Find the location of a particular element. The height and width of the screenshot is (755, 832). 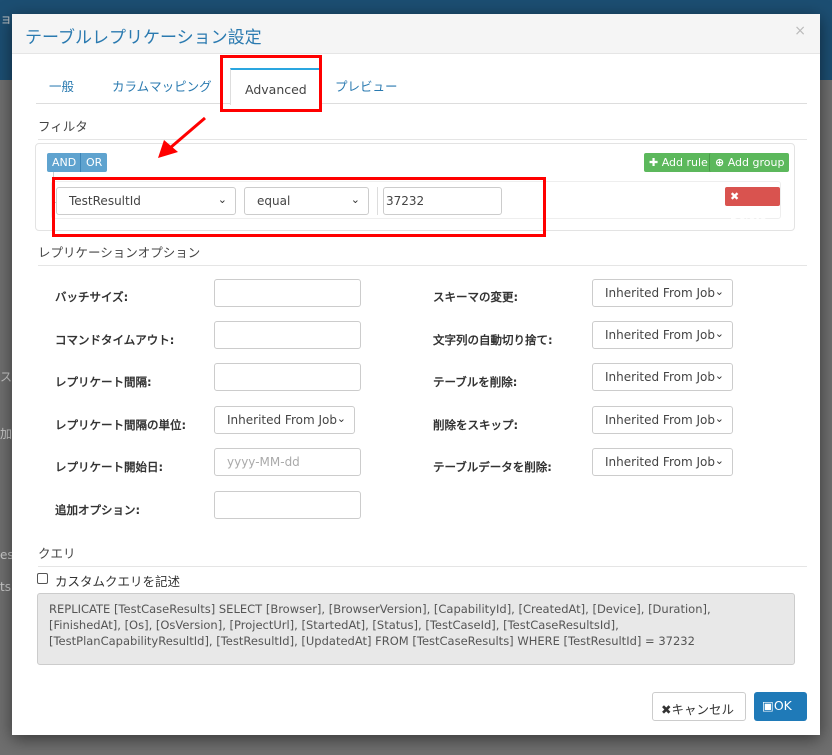

drop-table-select: Inherited From Job ⌄ is located at coordinates (662, 377).